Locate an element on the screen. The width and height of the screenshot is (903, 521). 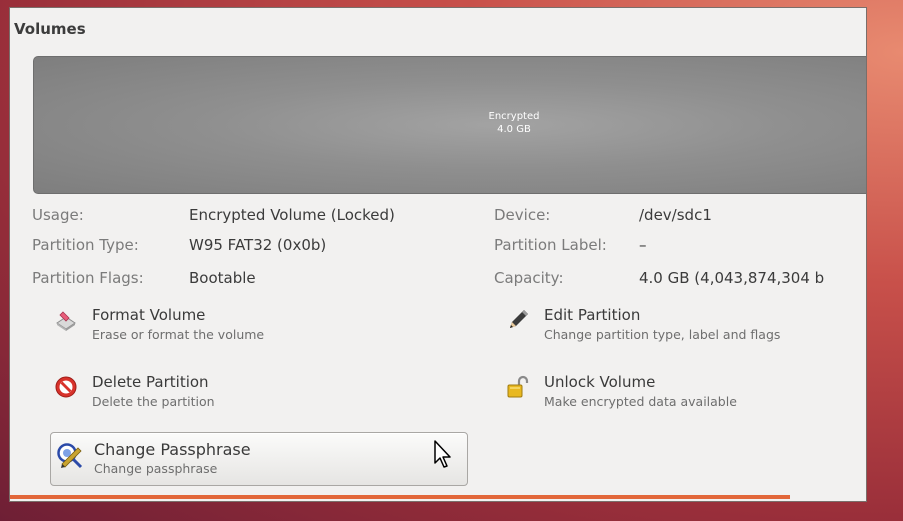
volumes-heading: Volumes is located at coordinates (50, 29).